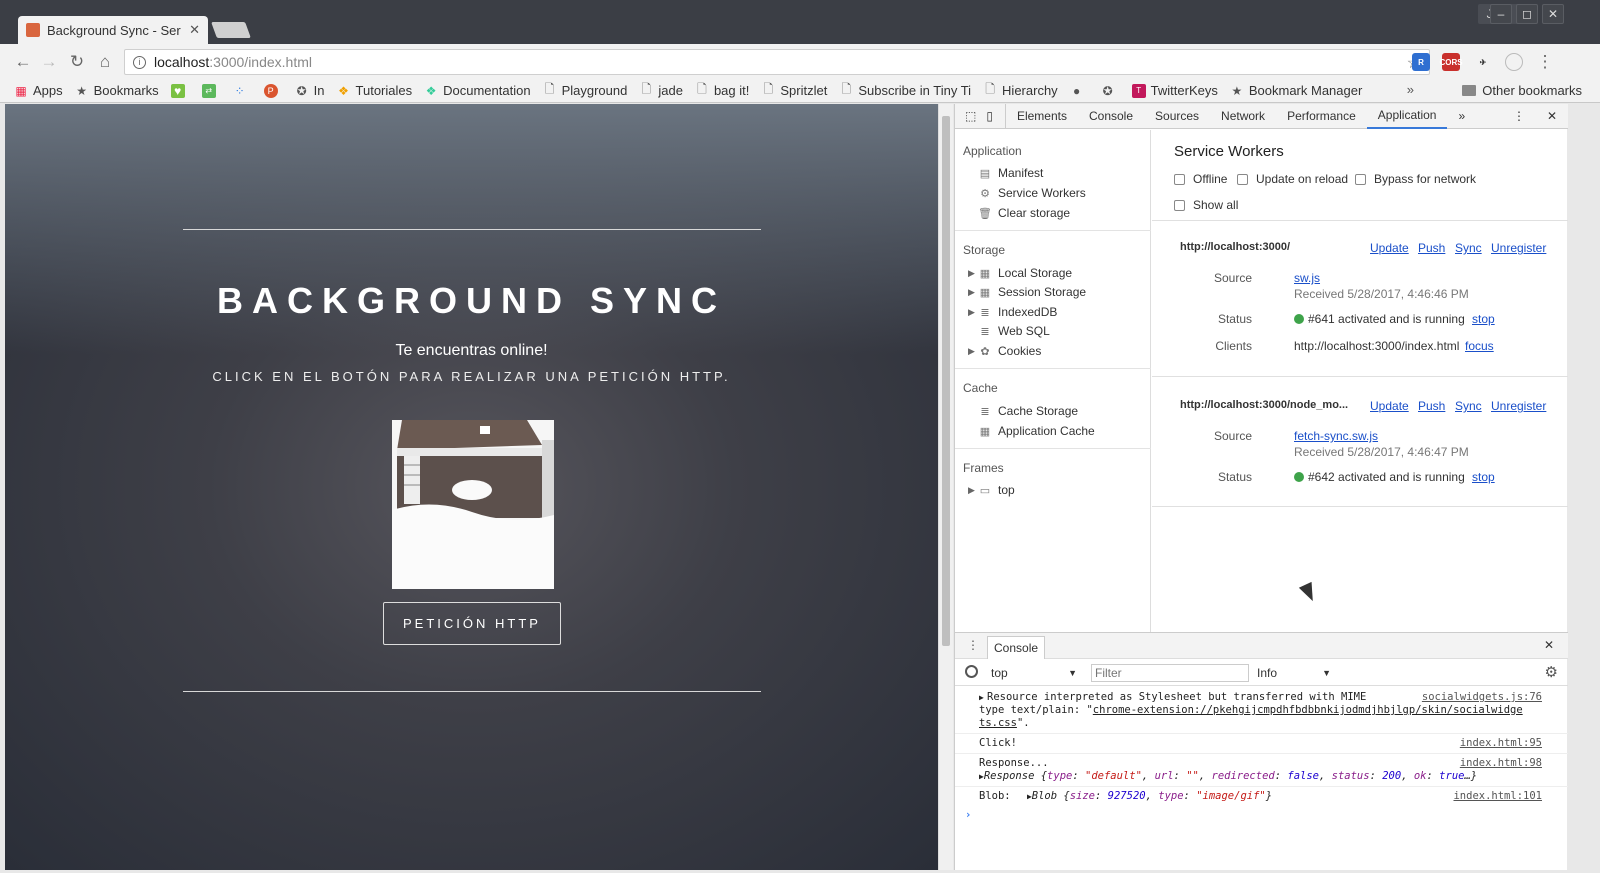 Image resolution: width=1600 pixels, height=873 pixels. What do you see at coordinates (1501, 763) in the screenshot?
I see `message-source-link: index.html:98` at bounding box center [1501, 763].